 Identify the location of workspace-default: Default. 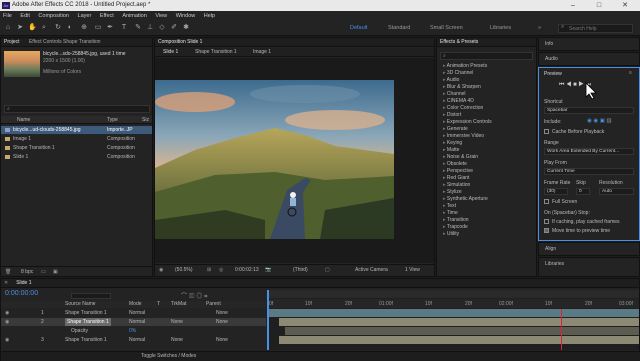
(358, 28).